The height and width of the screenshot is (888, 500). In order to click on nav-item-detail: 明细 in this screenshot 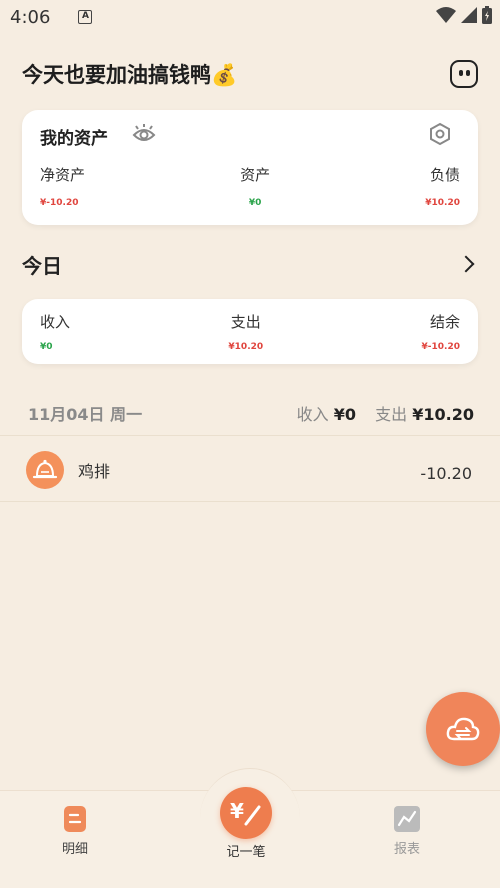, I will do `click(75, 831)`.